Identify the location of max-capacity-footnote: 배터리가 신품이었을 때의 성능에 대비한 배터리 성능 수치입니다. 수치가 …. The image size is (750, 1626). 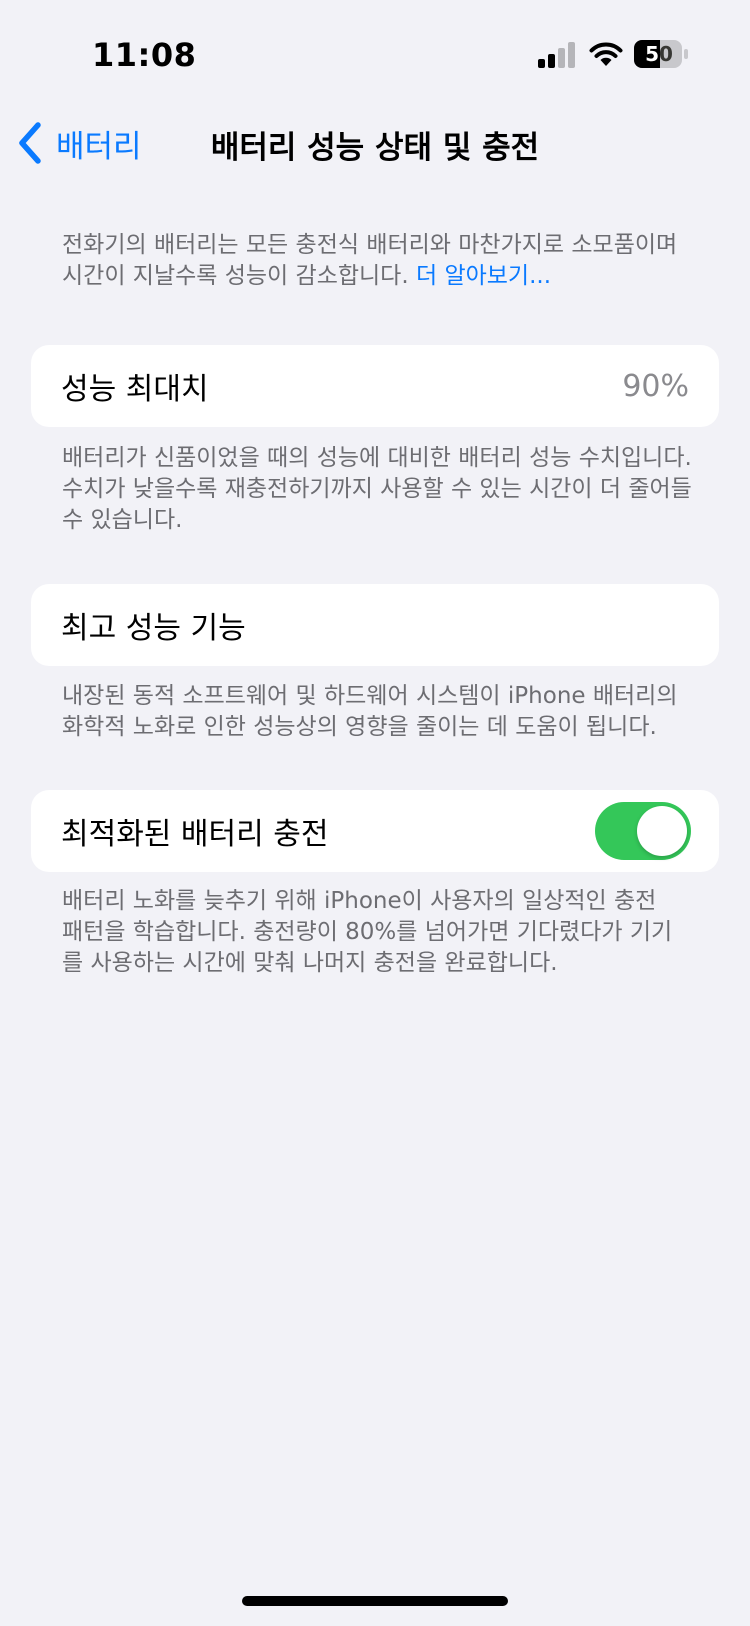
(377, 489).